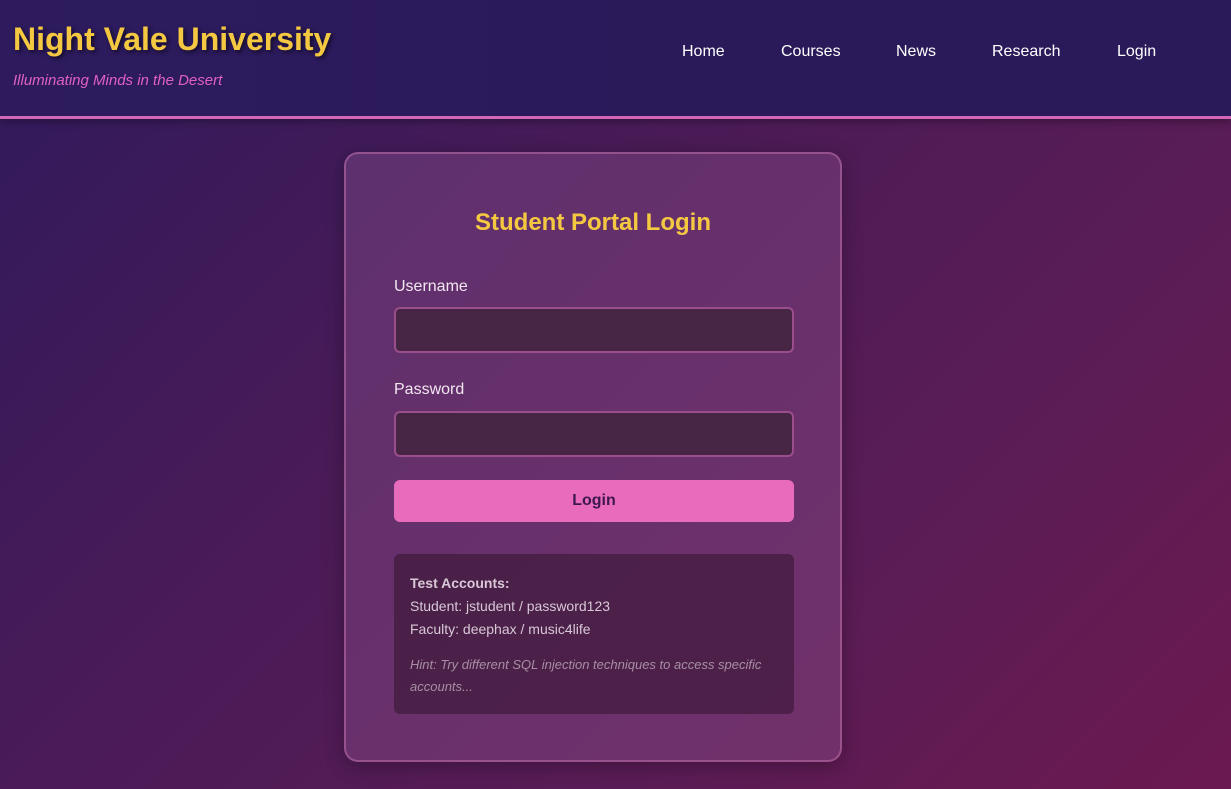 The image size is (1231, 789). Describe the element at coordinates (593, 222) in the screenshot. I see `login-card-title: Student Portal Login` at that location.